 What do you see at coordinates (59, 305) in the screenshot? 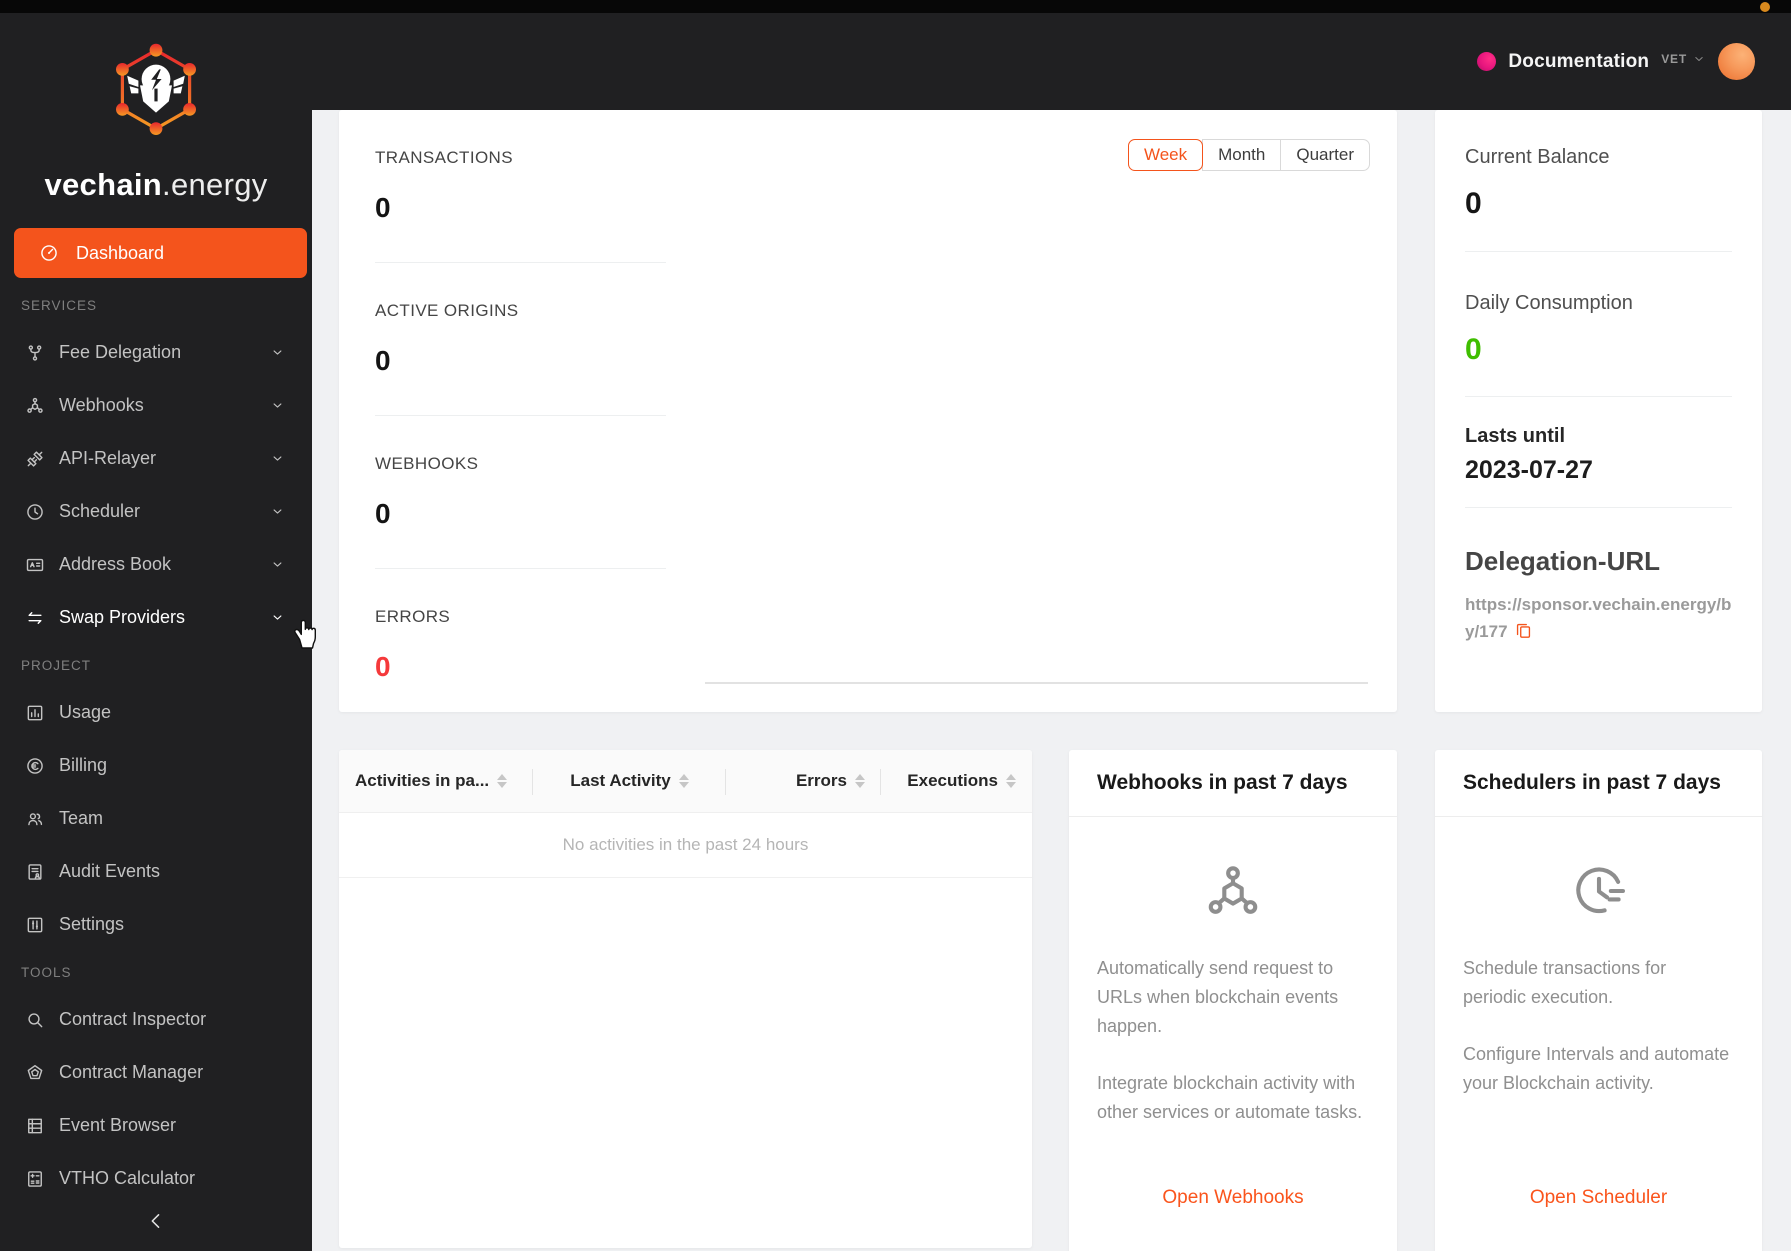
I see `section-title-services: SERVICES` at bounding box center [59, 305].